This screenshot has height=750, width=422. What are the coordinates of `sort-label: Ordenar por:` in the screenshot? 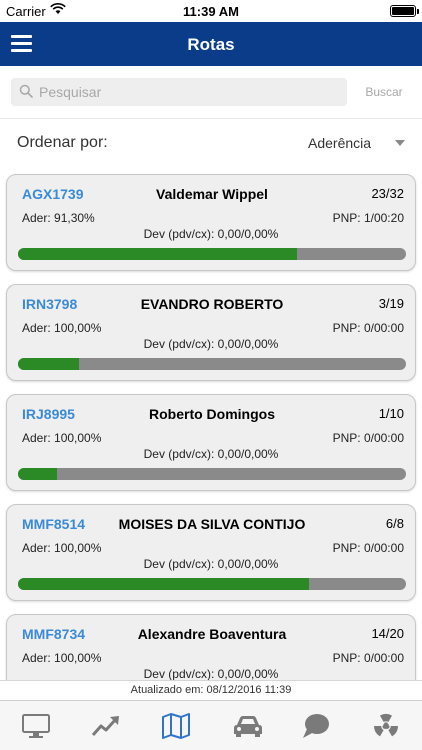 It's located at (62, 142).